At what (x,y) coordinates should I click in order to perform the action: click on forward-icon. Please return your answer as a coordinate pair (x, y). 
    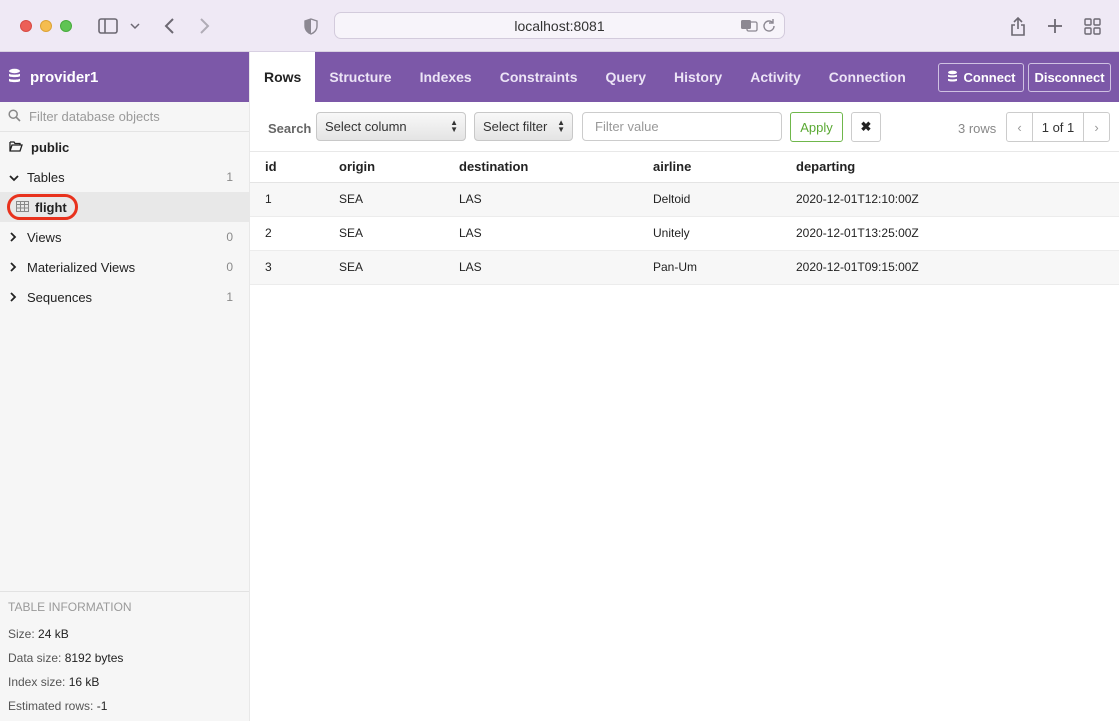
    Looking at the image, I should click on (205, 26).